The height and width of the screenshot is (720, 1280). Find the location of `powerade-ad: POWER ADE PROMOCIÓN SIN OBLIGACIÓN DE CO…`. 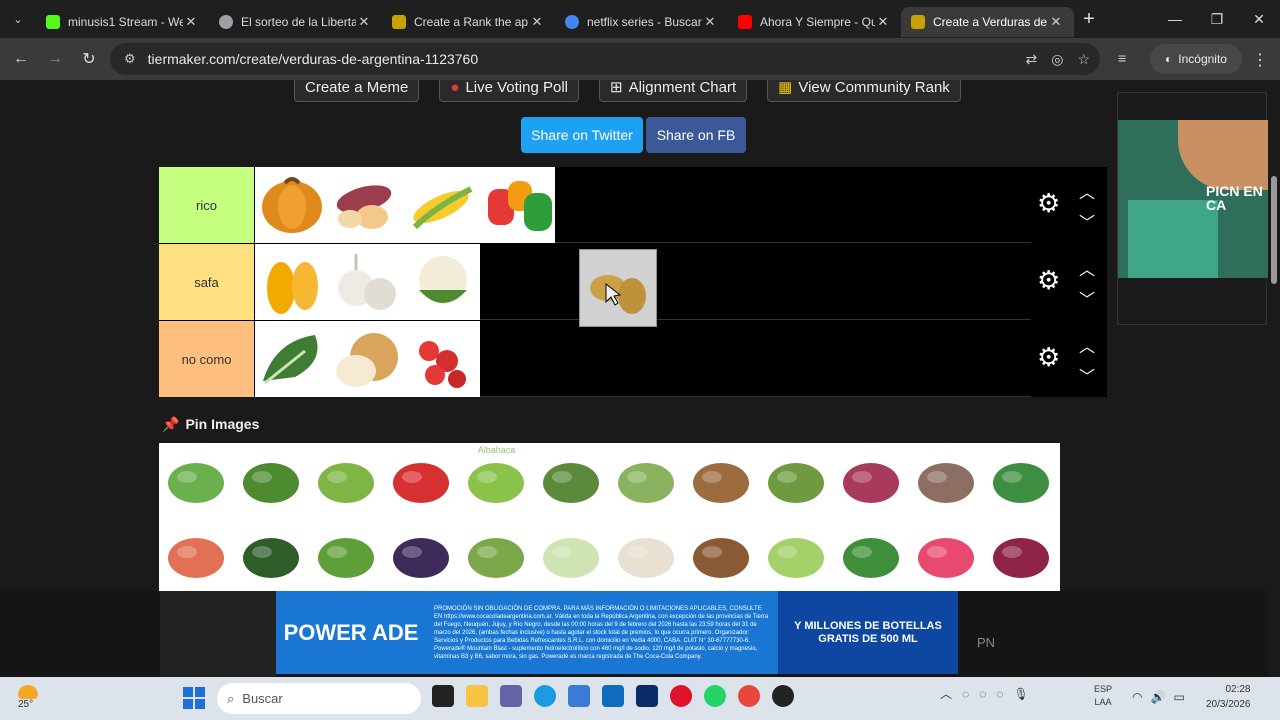

powerade-ad: POWER ADE PROMOCIÓN SIN OBLIGACIÓN DE CO… is located at coordinates (617, 632).